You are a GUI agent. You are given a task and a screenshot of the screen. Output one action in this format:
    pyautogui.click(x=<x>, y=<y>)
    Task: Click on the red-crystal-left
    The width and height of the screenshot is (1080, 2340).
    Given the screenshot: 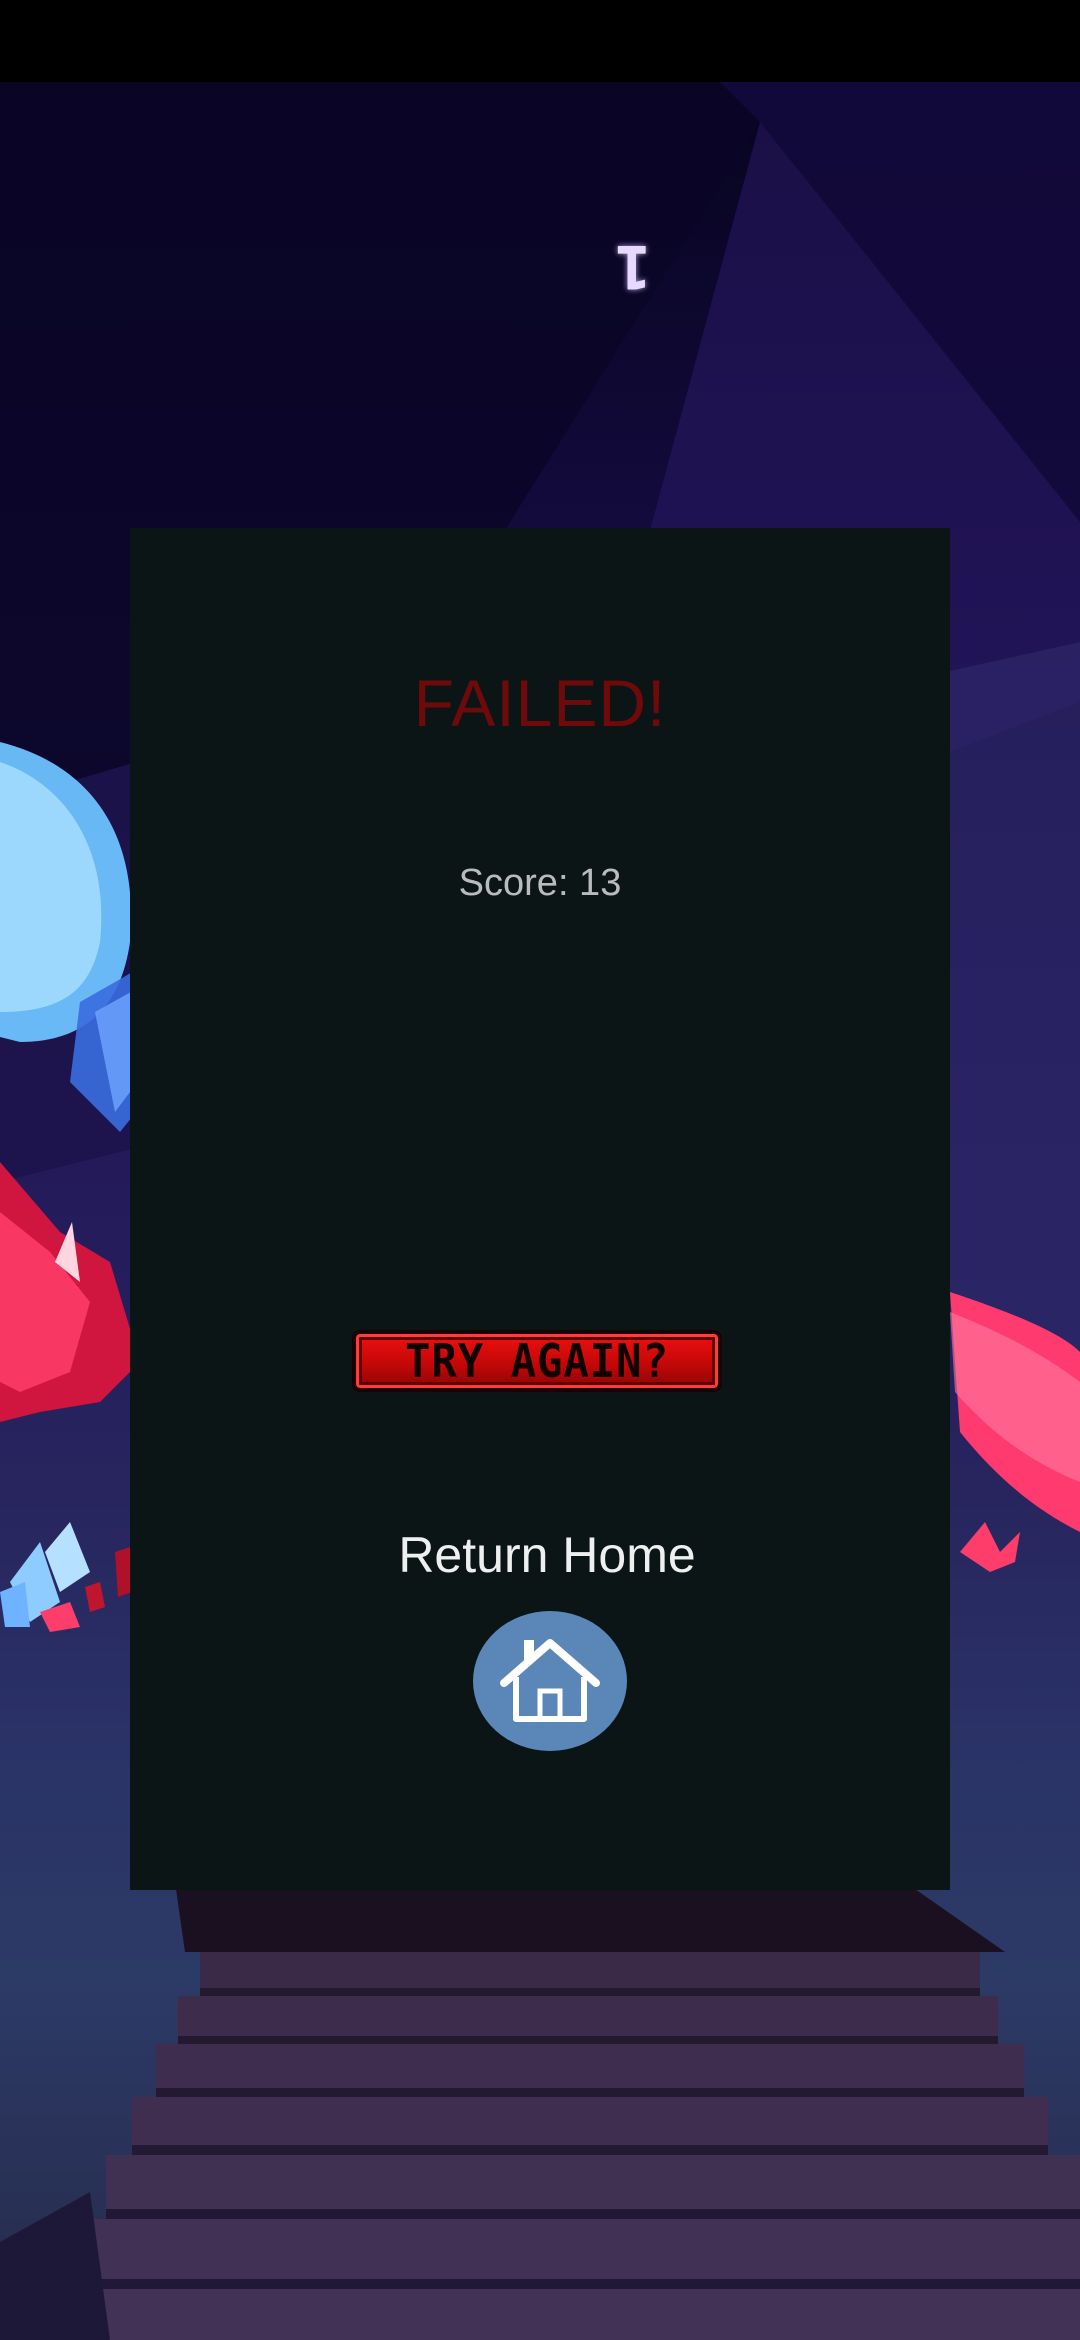 What is the action you would take?
    pyautogui.click(x=70, y=1292)
    